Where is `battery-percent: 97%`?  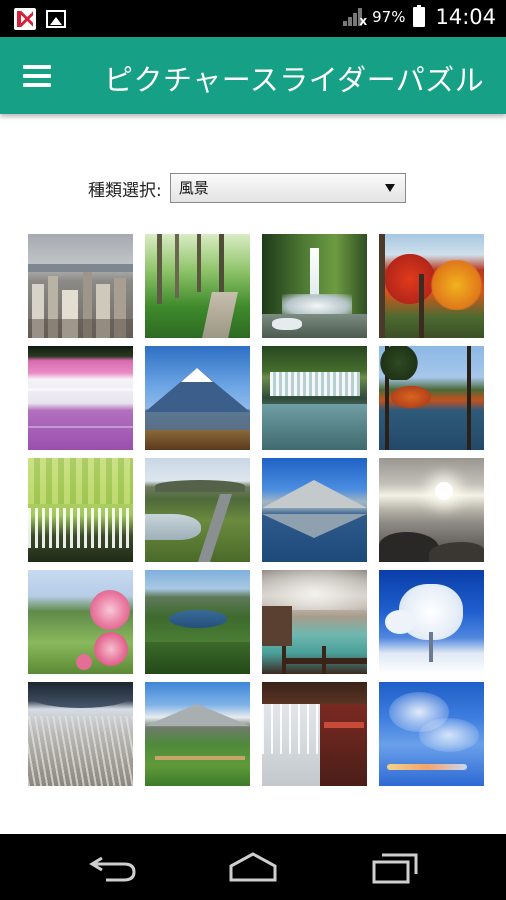 battery-percent: 97% is located at coordinates (389, 17).